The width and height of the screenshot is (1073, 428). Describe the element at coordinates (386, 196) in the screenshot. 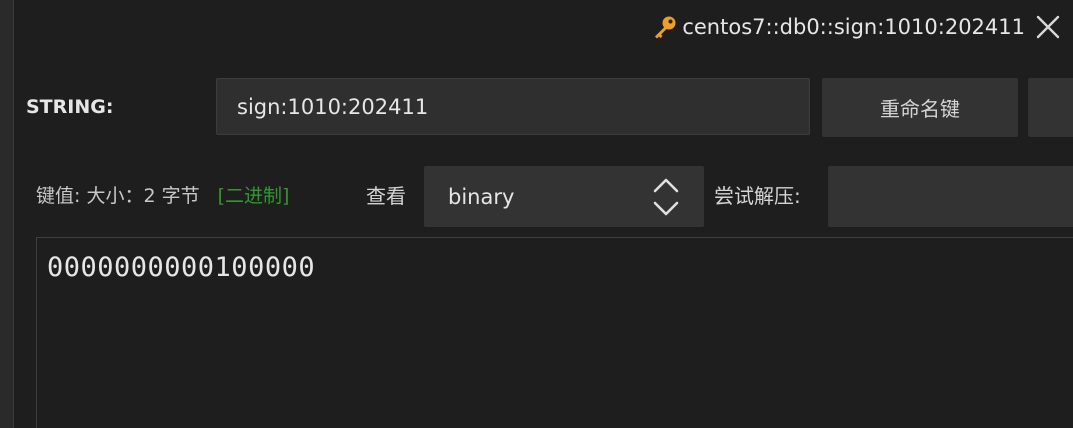

I see `view-label: 查看` at that location.